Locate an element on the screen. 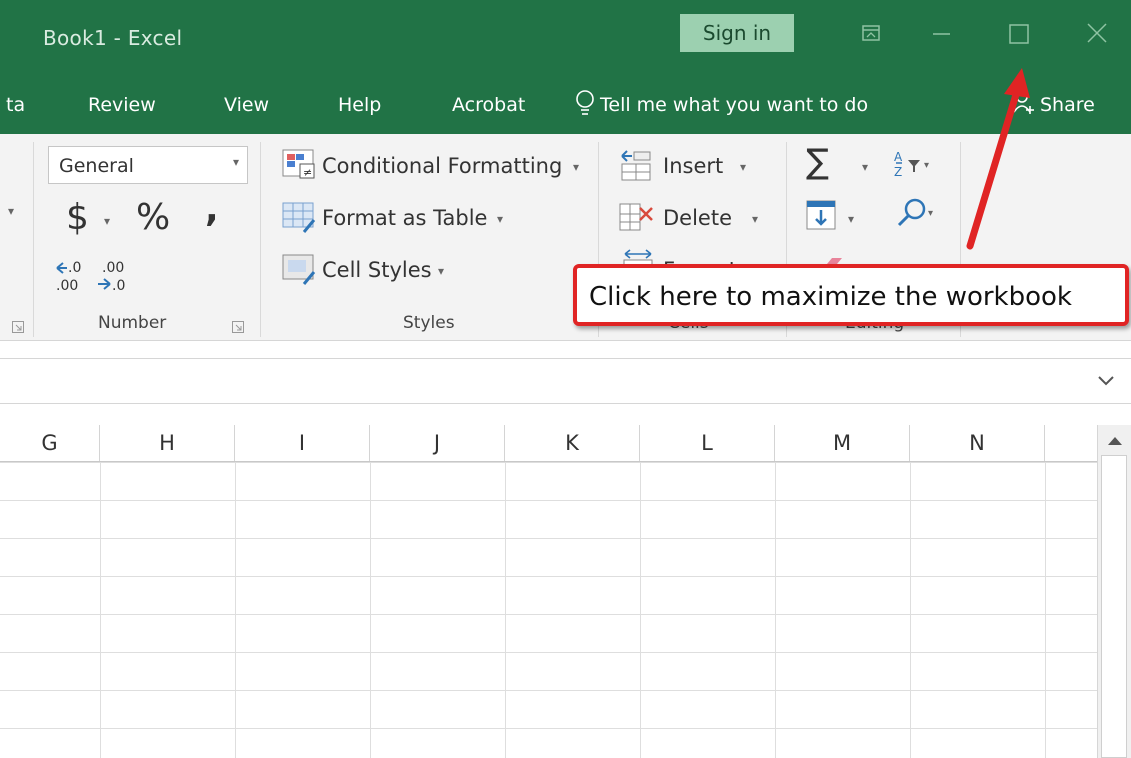 The height and width of the screenshot is (758, 1131). currency-format-button: $ is located at coordinates (77, 217).